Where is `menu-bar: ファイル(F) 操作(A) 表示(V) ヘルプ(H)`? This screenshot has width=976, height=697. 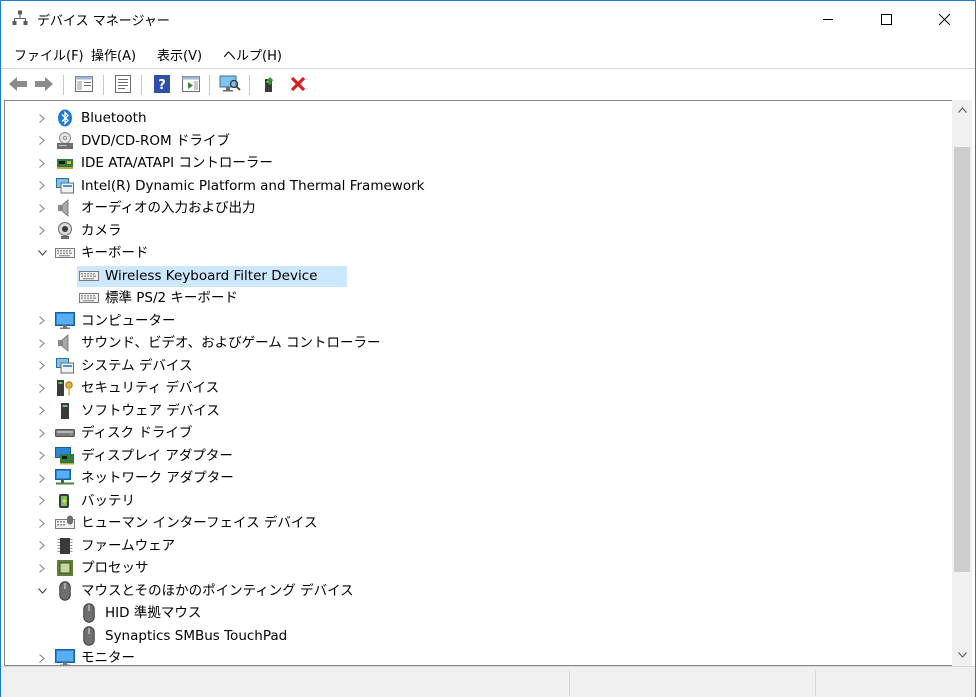
menu-bar: ファイル(F) 操作(A) 表示(V) ヘルプ(H) is located at coordinates (488, 53).